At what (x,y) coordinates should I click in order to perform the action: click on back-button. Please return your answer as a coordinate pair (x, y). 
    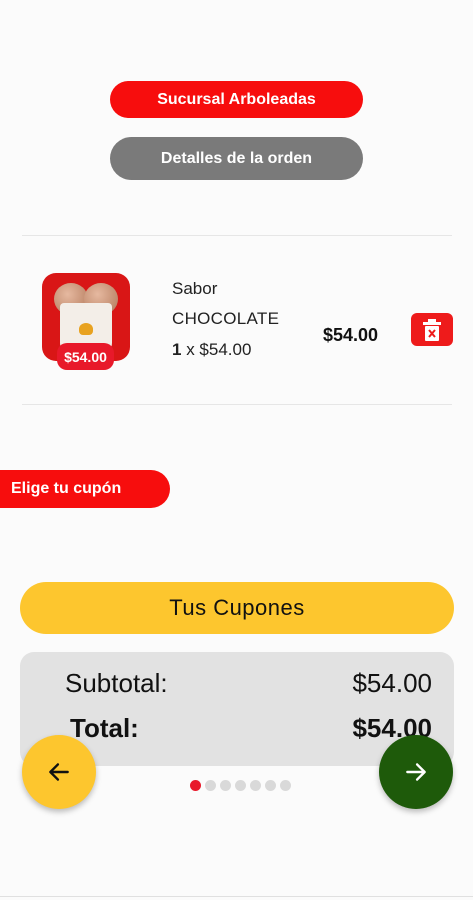
    Looking at the image, I should click on (59, 772).